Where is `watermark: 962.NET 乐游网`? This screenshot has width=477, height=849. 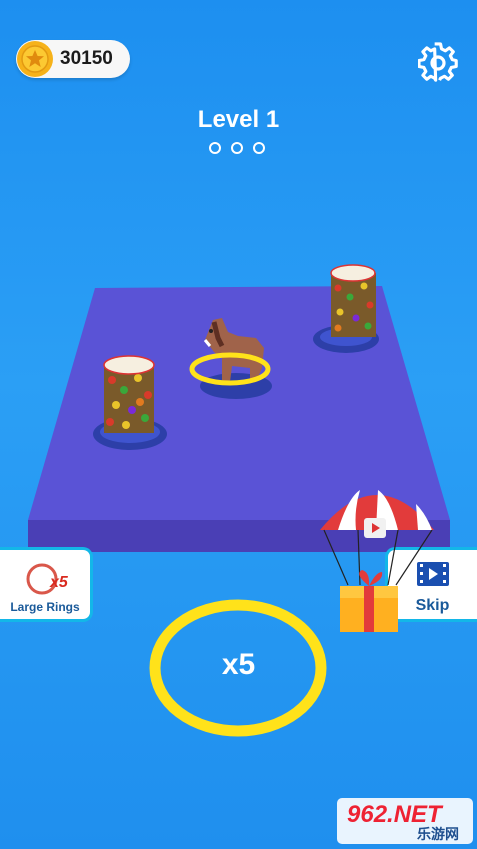 watermark: 962.NET 乐游网 is located at coordinates (405, 821).